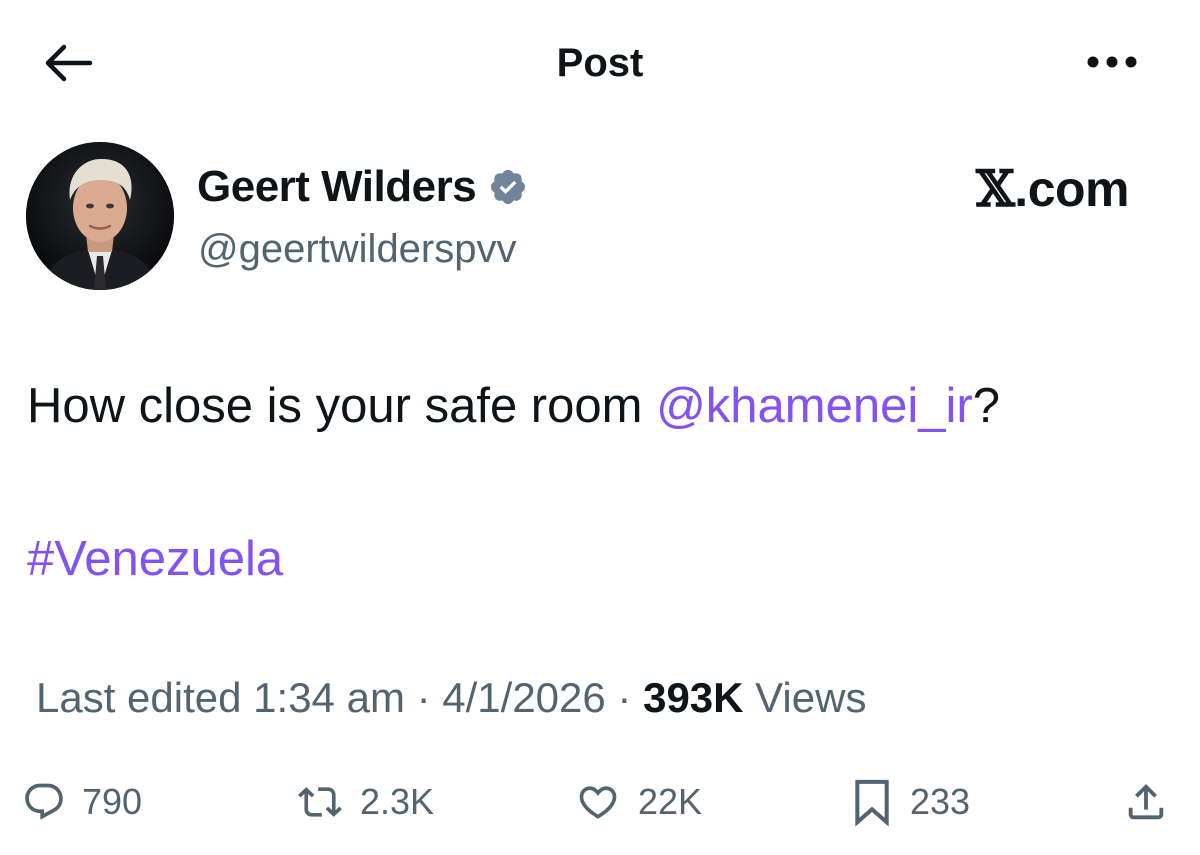  What do you see at coordinates (508, 187) in the screenshot?
I see `verified-badge-icon` at bounding box center [508, 187].